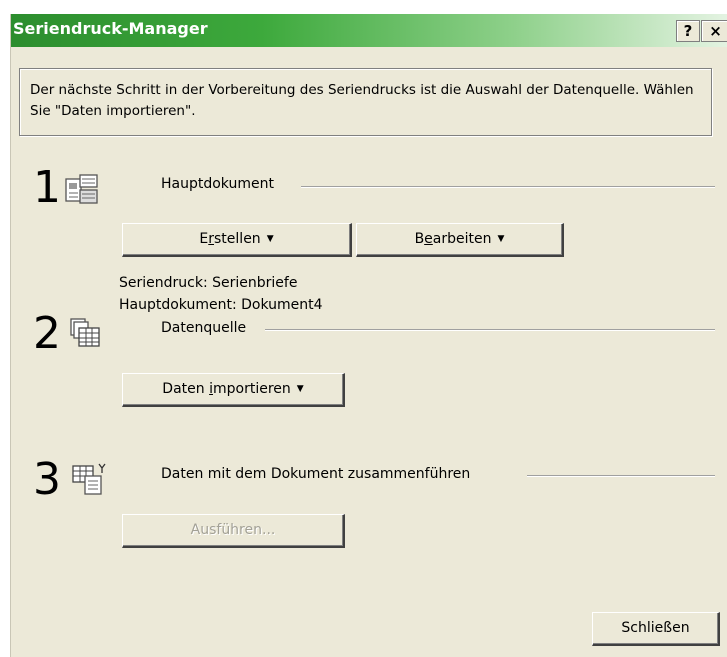 The image size is (727, 657). Describe the element at coordinates (316, 474) in the screenshot. I see `step-3-label: Daten mit dem Dokument zusammenführen` at that location.